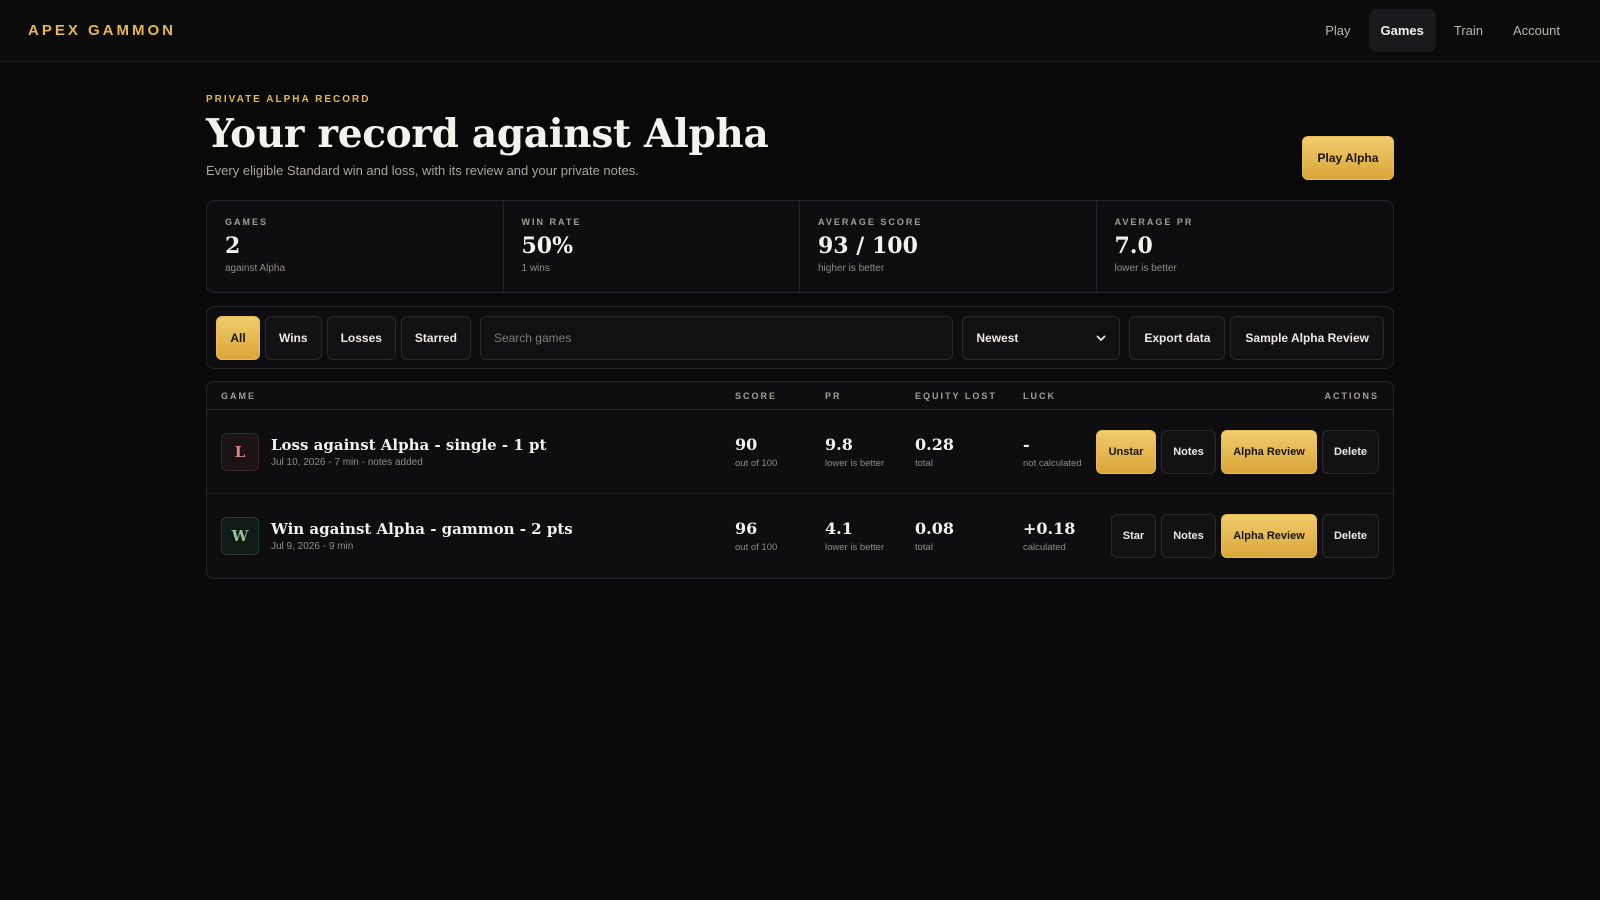 The width and height of the screenshot is (1600, 900). What do you see at coordinates (1126, 451) in the screenshot?
I see `unstar-button: Unstar` at bounding box center [1126, 451].